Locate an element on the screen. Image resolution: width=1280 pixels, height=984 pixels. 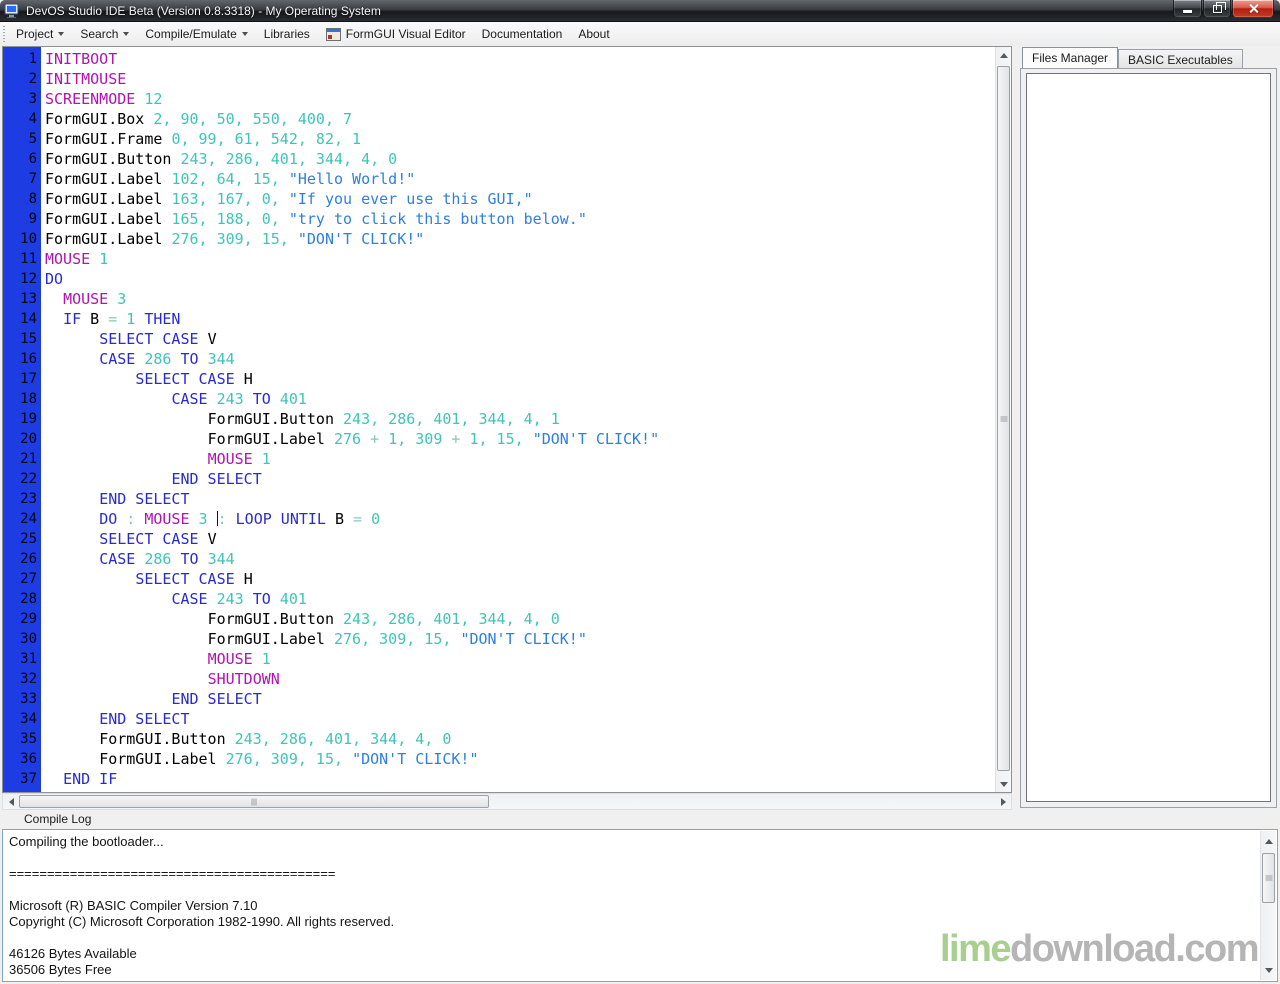
code-text: FormGUI.Button 243, 286, 401, 344, 4, 1 is located at coordinates (383, 419).